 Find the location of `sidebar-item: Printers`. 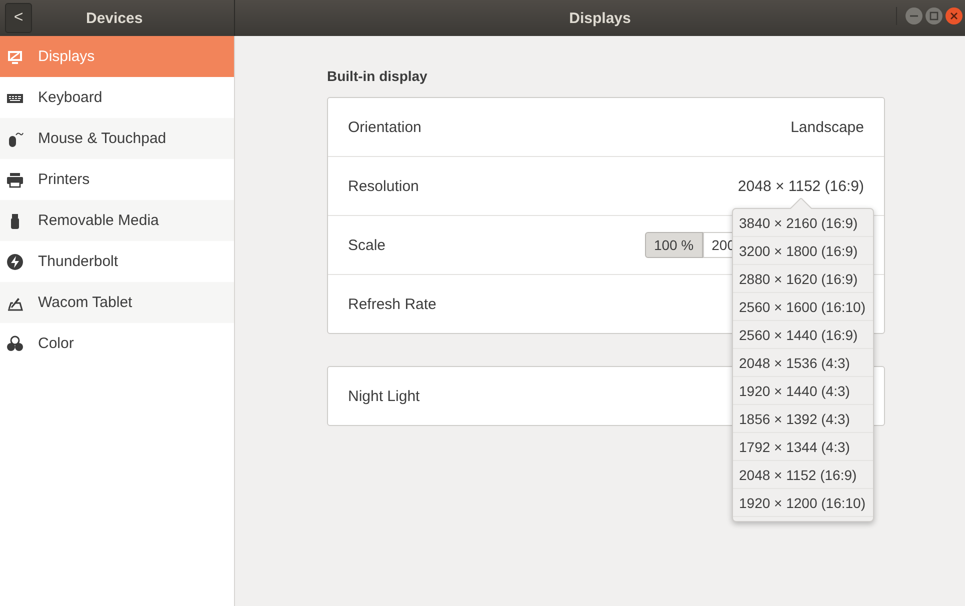

sidebar-item: Printers is located at coordinates (117, 179).